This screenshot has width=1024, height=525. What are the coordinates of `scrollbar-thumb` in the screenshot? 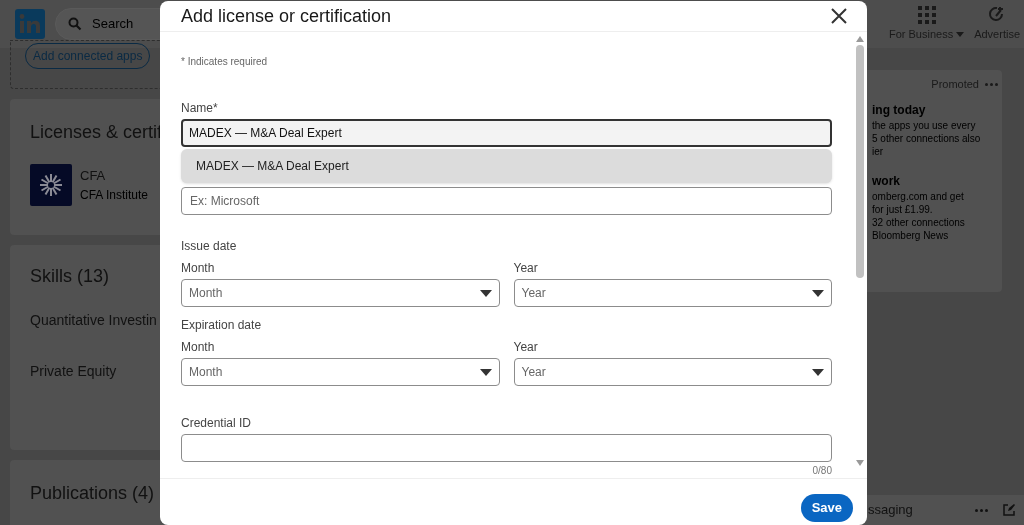 It's located at (860, 162).